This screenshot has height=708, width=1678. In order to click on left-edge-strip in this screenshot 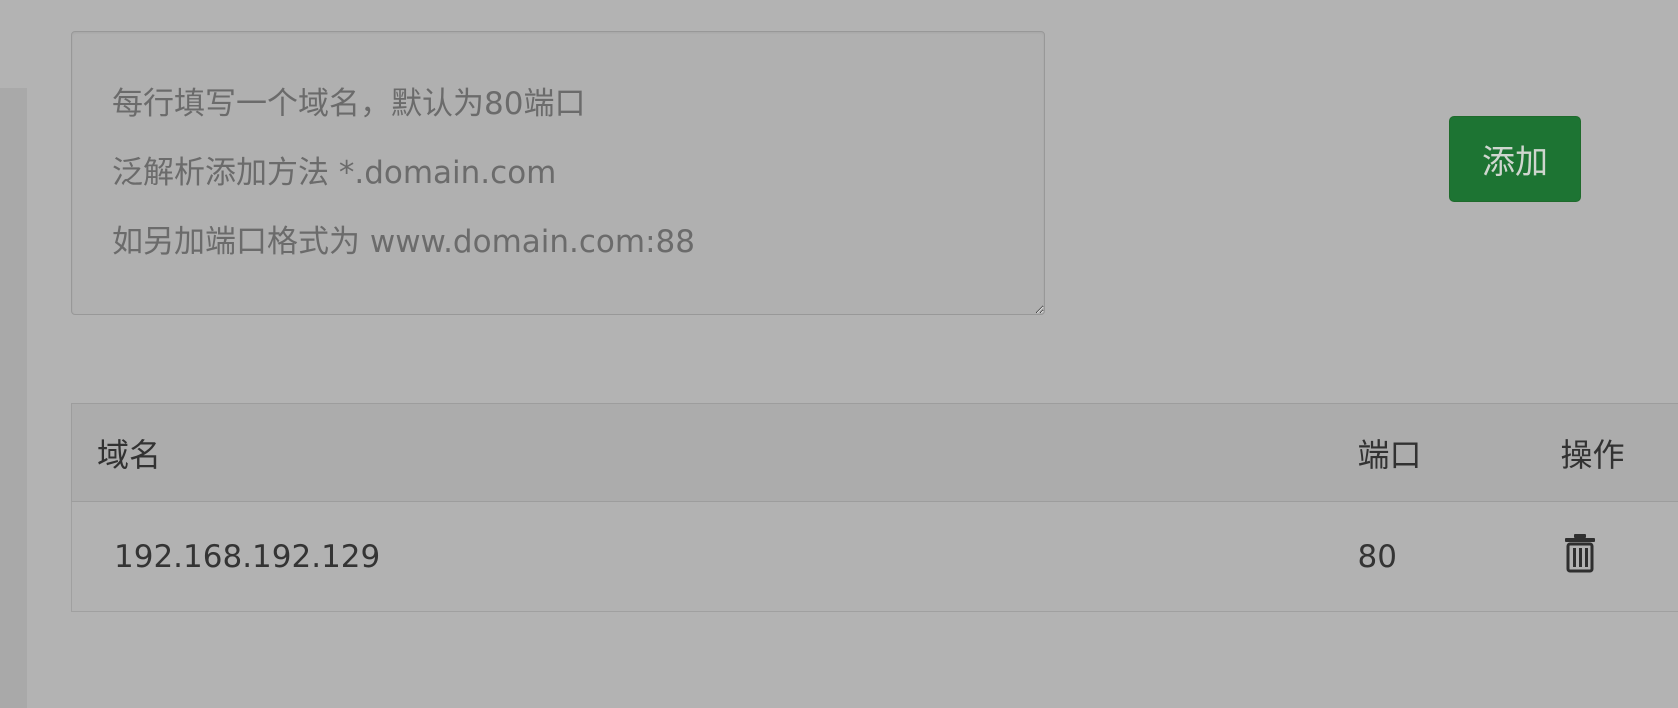, I will do `click(13, 398)`.